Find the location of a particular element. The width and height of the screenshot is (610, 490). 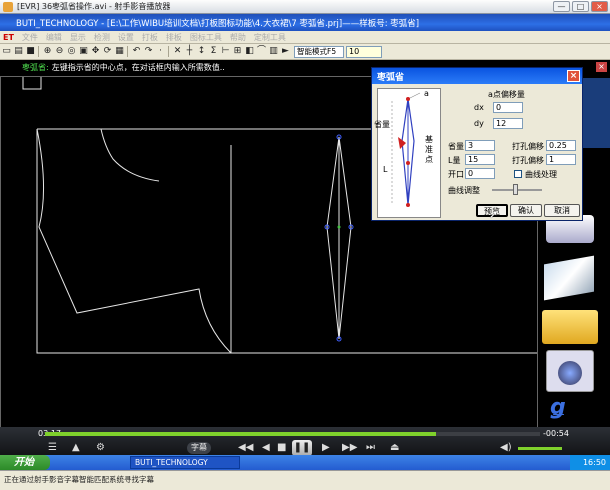

seek-bar-fill is located at coordinates (241, 434).